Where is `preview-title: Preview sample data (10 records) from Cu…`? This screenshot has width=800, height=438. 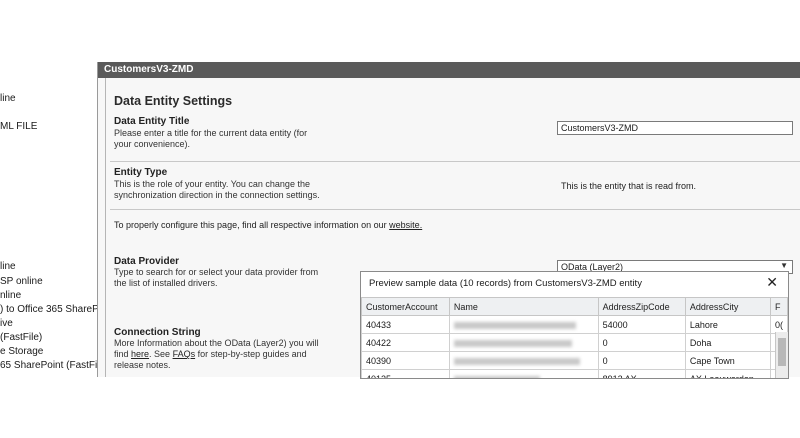 preview-title: Preview sample data (10 records) from Cu… is located at coordinates (505, 283).